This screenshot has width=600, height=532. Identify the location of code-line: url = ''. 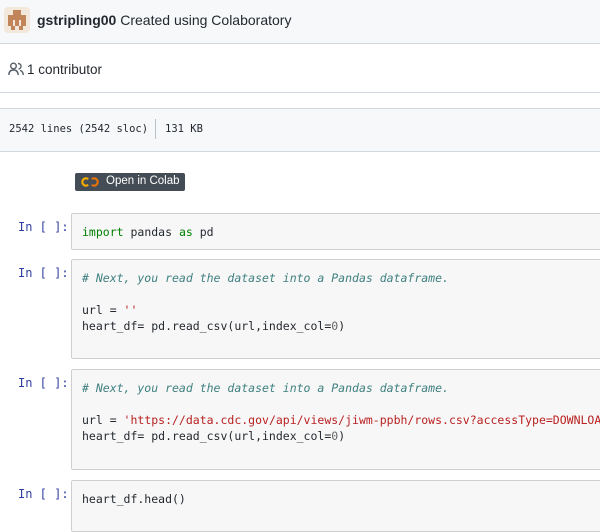
(109, 310).